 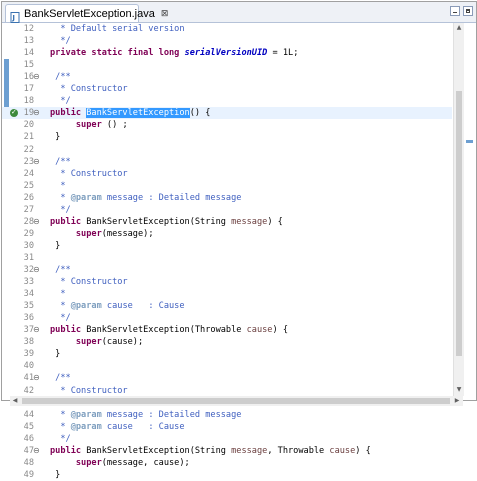 I want to click on code-text: * Constructor, so click(x=89, y=89).